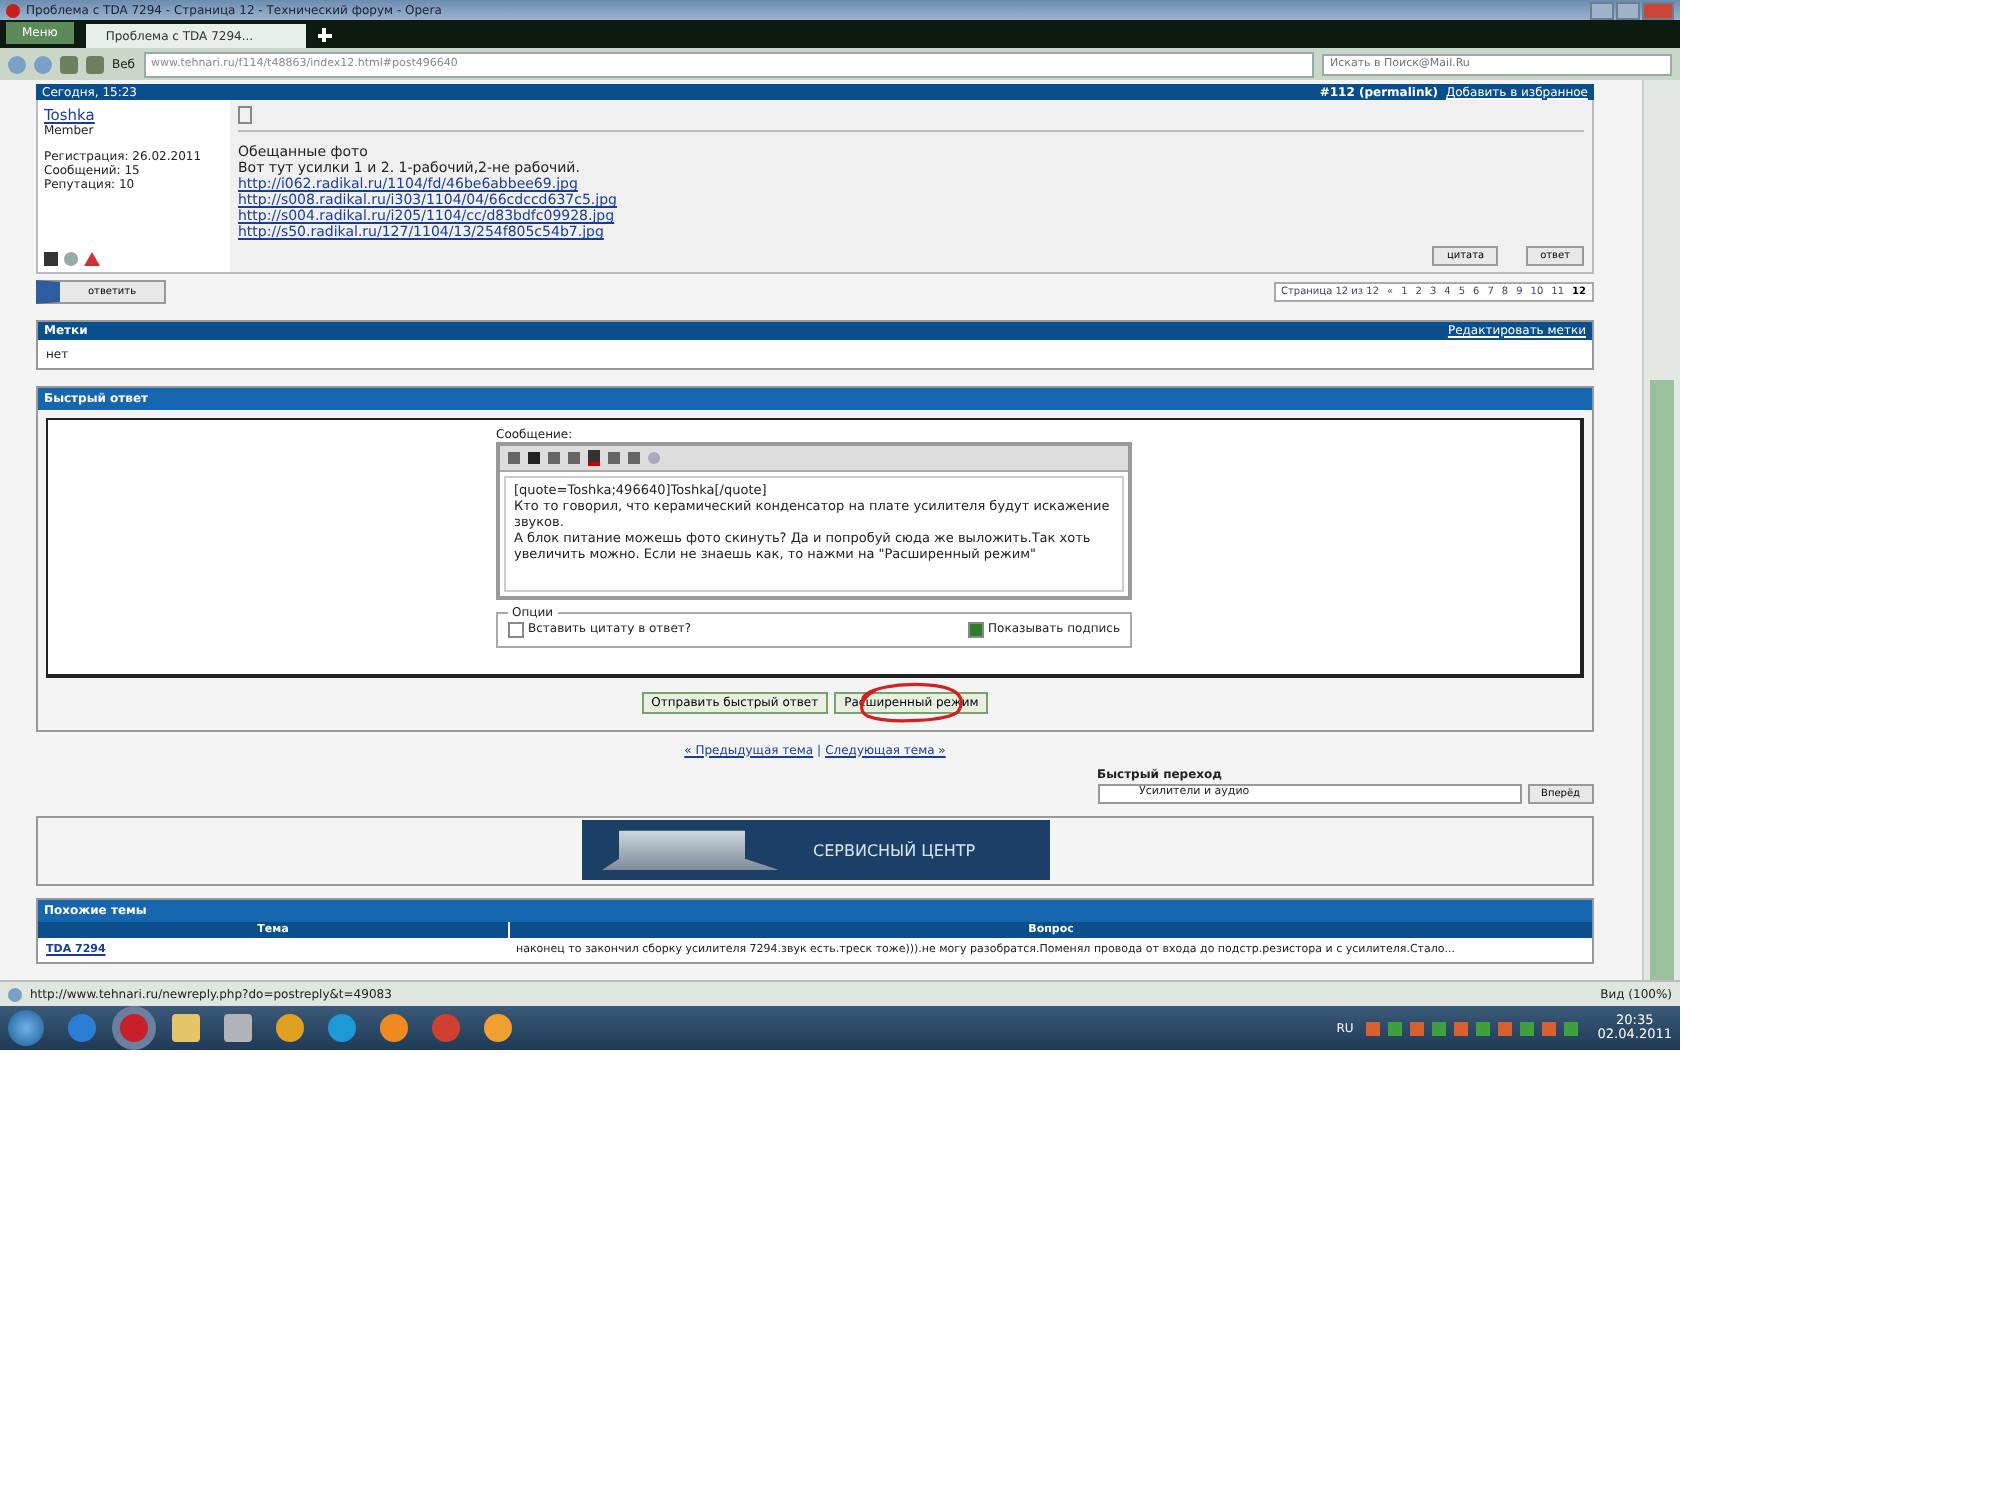  Describe the element at coordinates (894, 850) in the screenshot. I see `banner-text: СЕРВИСНЫЙ ЦЕНТР` at that location.